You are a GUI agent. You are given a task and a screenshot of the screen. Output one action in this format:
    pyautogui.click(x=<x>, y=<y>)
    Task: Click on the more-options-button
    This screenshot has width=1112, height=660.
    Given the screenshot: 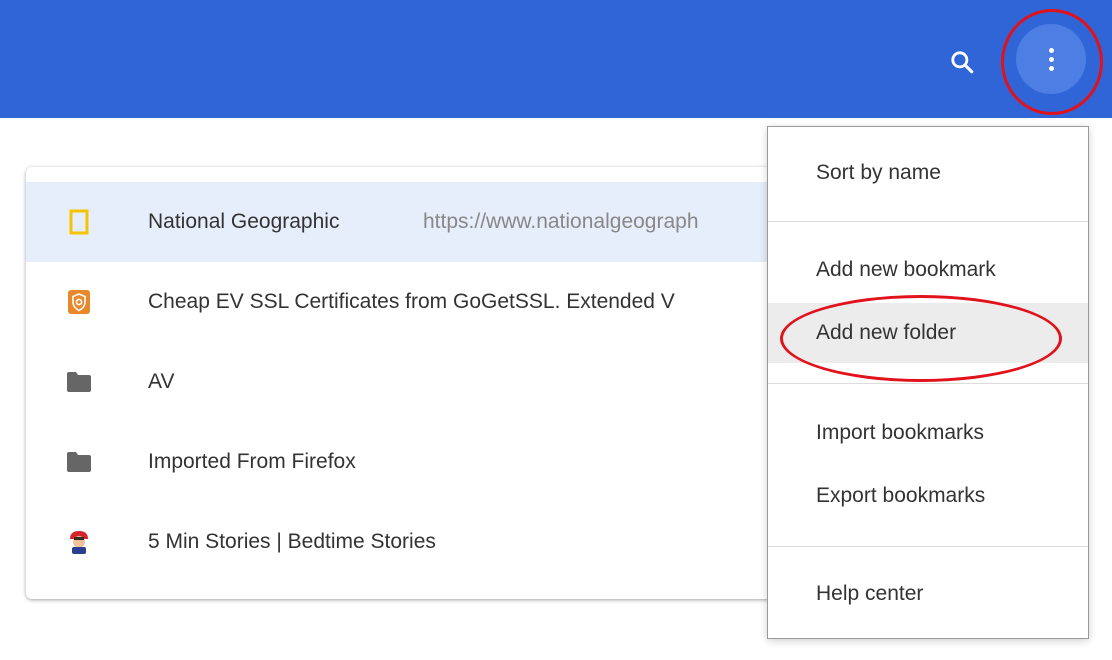 What is the action you would take?
    pyautogui.click(x=1051, y=59)
    